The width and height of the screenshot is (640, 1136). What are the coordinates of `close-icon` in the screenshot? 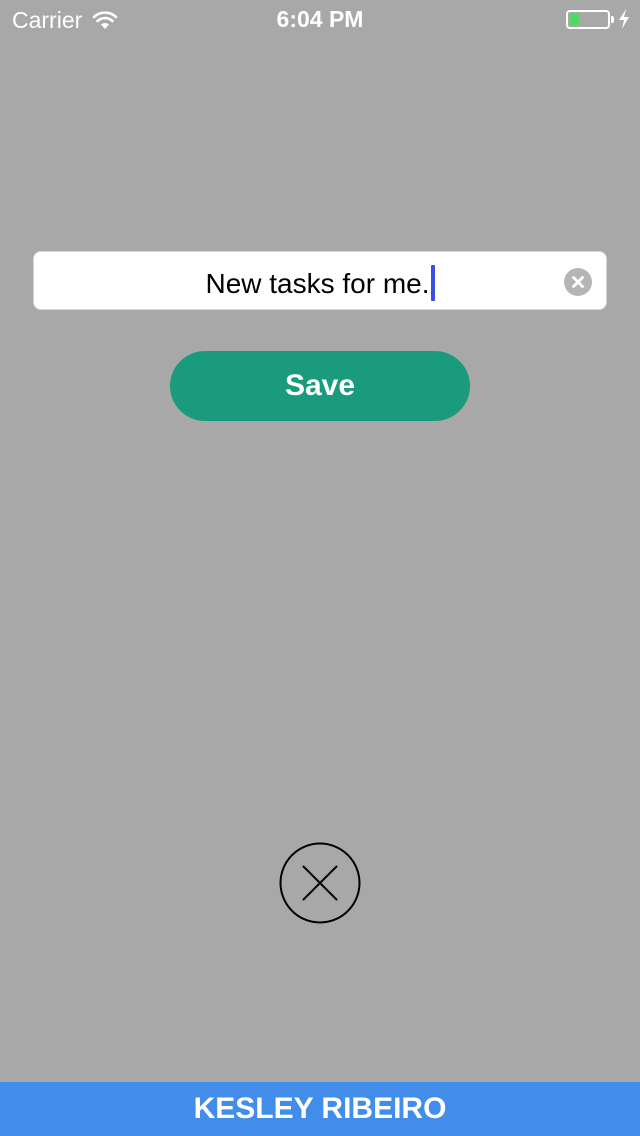 It's located at (320, 883).